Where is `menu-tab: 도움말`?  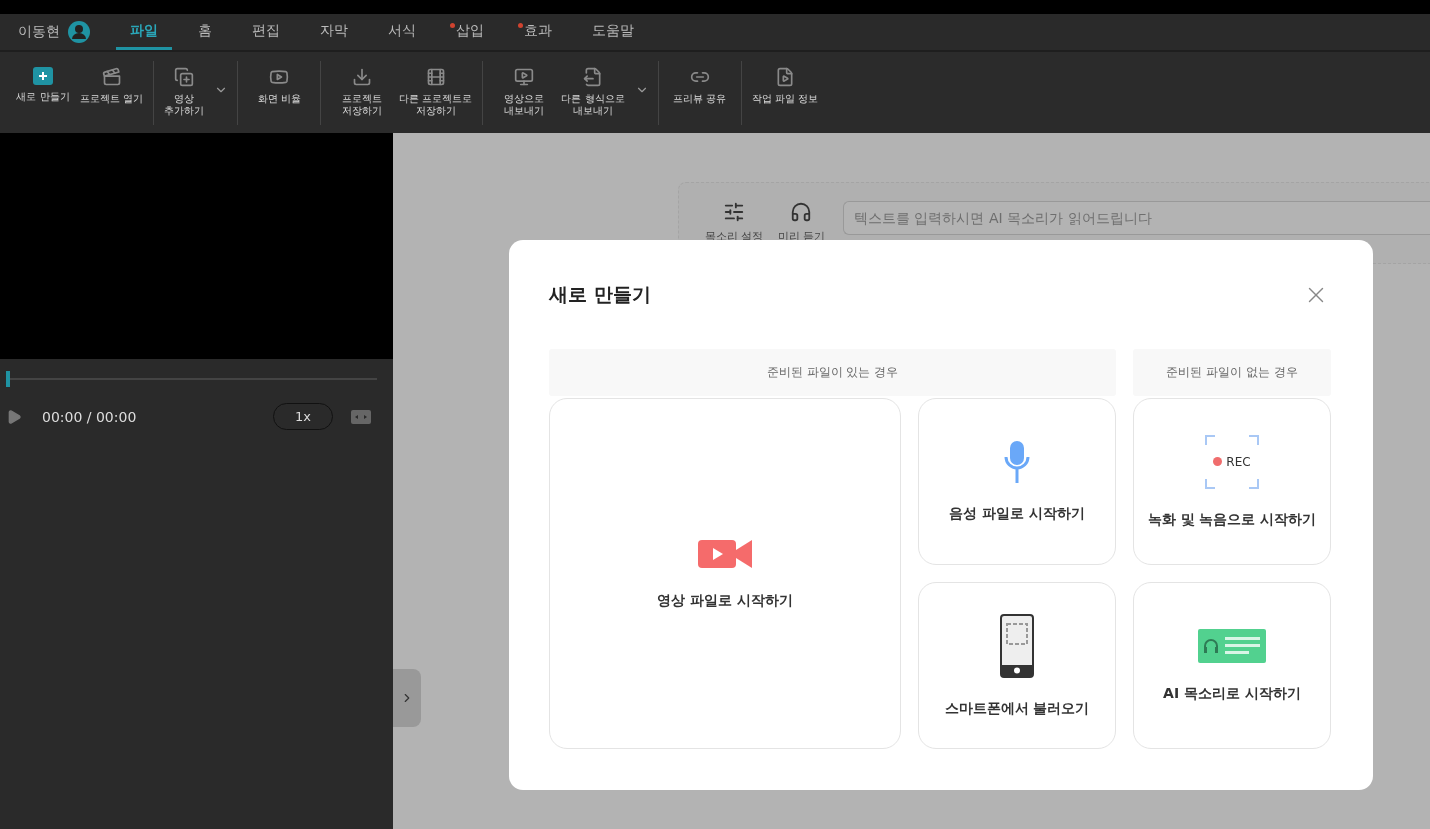
menu-tab: 도움말 is located at coordinates (613, 32).